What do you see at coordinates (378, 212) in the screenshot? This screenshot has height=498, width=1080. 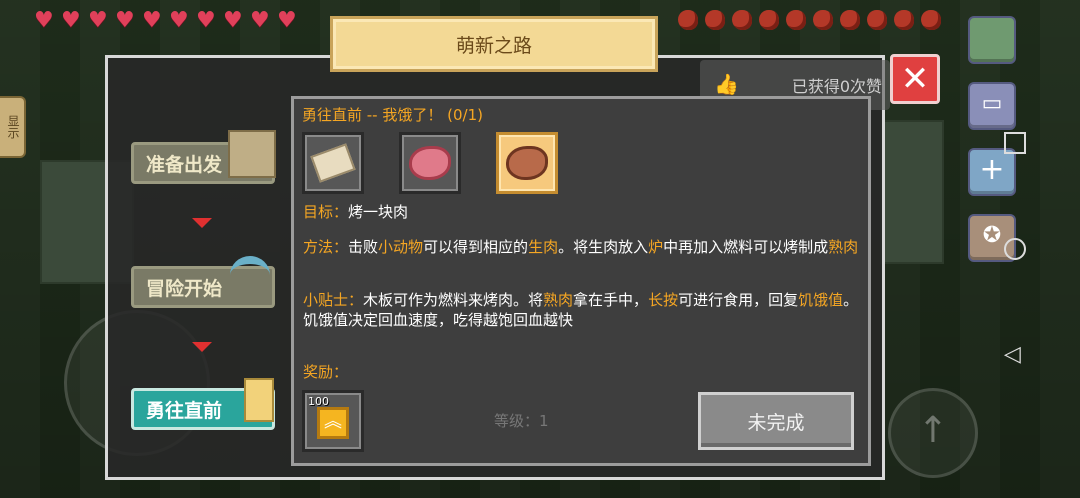 I see `goal-text: 烤一块肉` at bounding box center [378, 212].